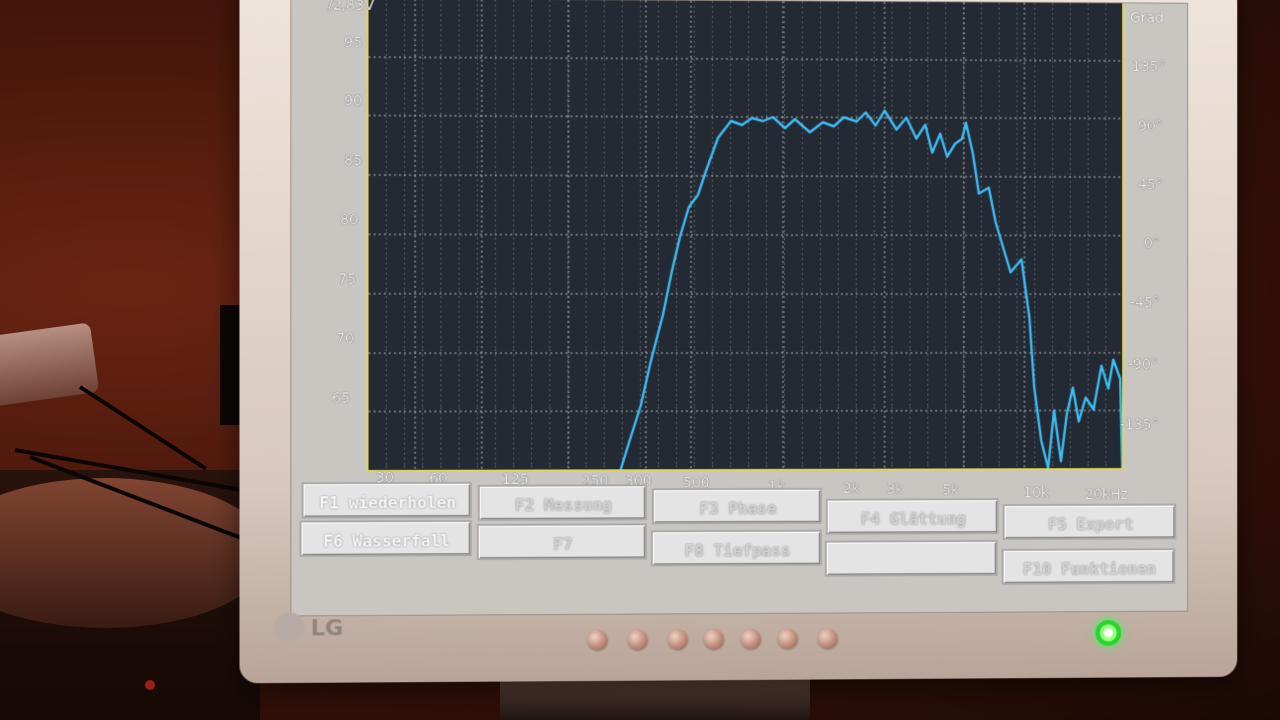 The height and width of the screenshot is (720, 1280). What do you see at coordinates (1150, 185) in the screenshot?
I see `right-axis-tick-2: 45°` at bounding box center [1150, 185].